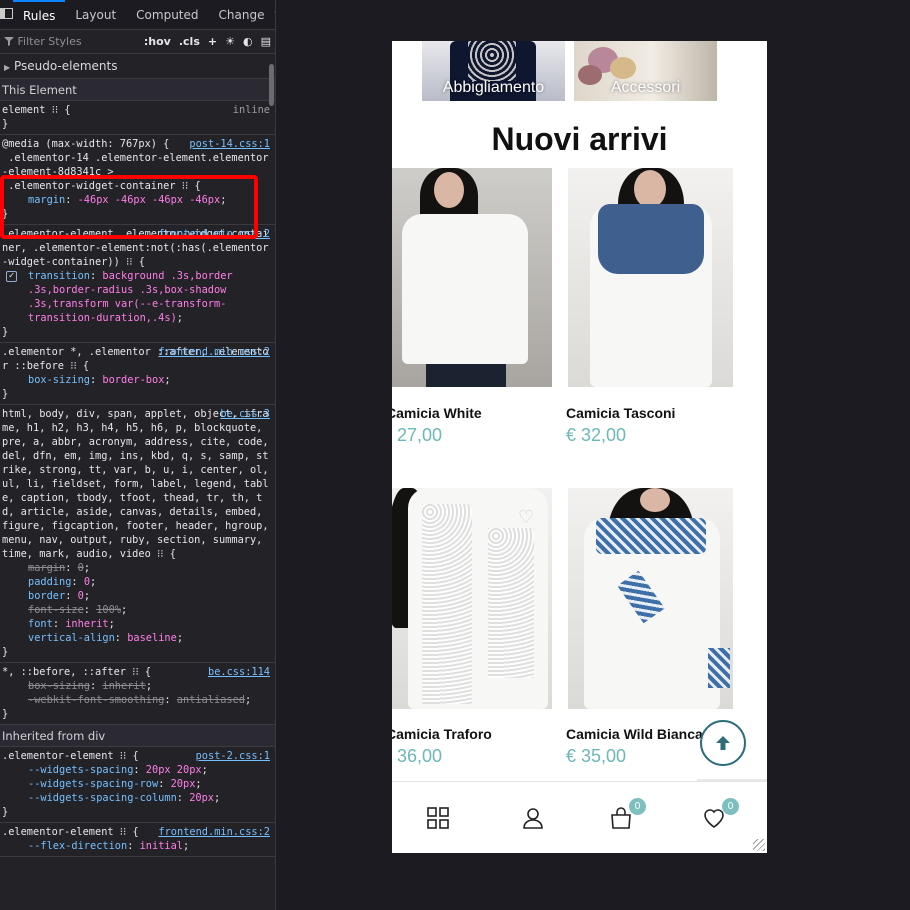 The image size is (910, 910). Describe the element at coordinates (442, 734) in the screenshot. I see `product-name: Camicia Traforo` at that location.